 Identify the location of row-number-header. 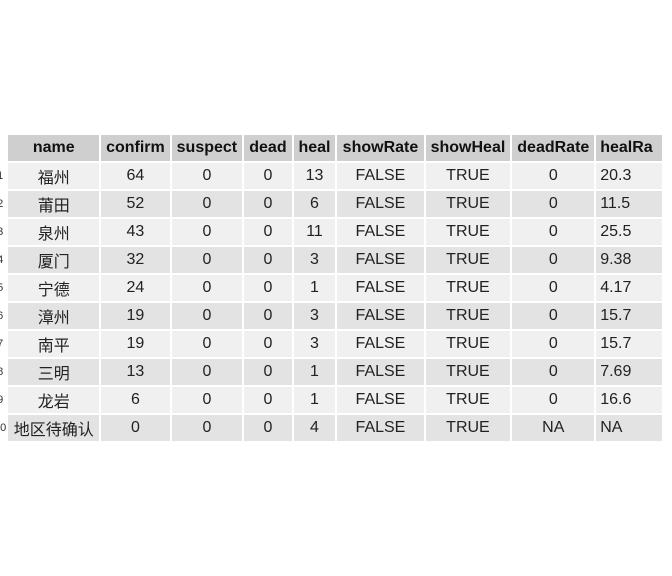
(3, 148).